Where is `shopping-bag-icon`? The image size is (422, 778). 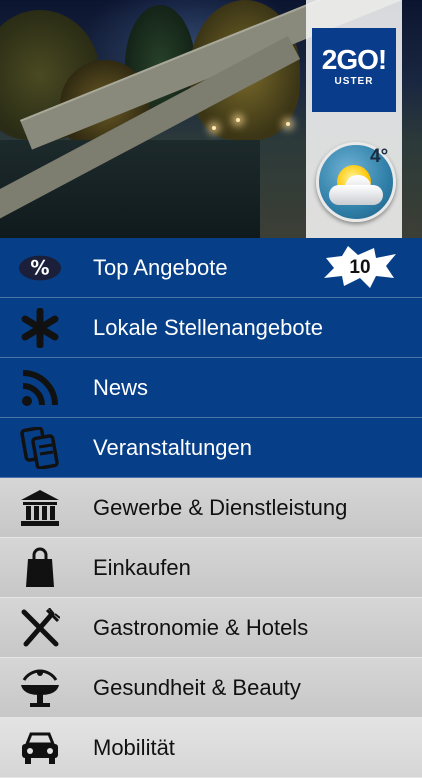 shopping-bag-icon is located at coordinates (40, 568).